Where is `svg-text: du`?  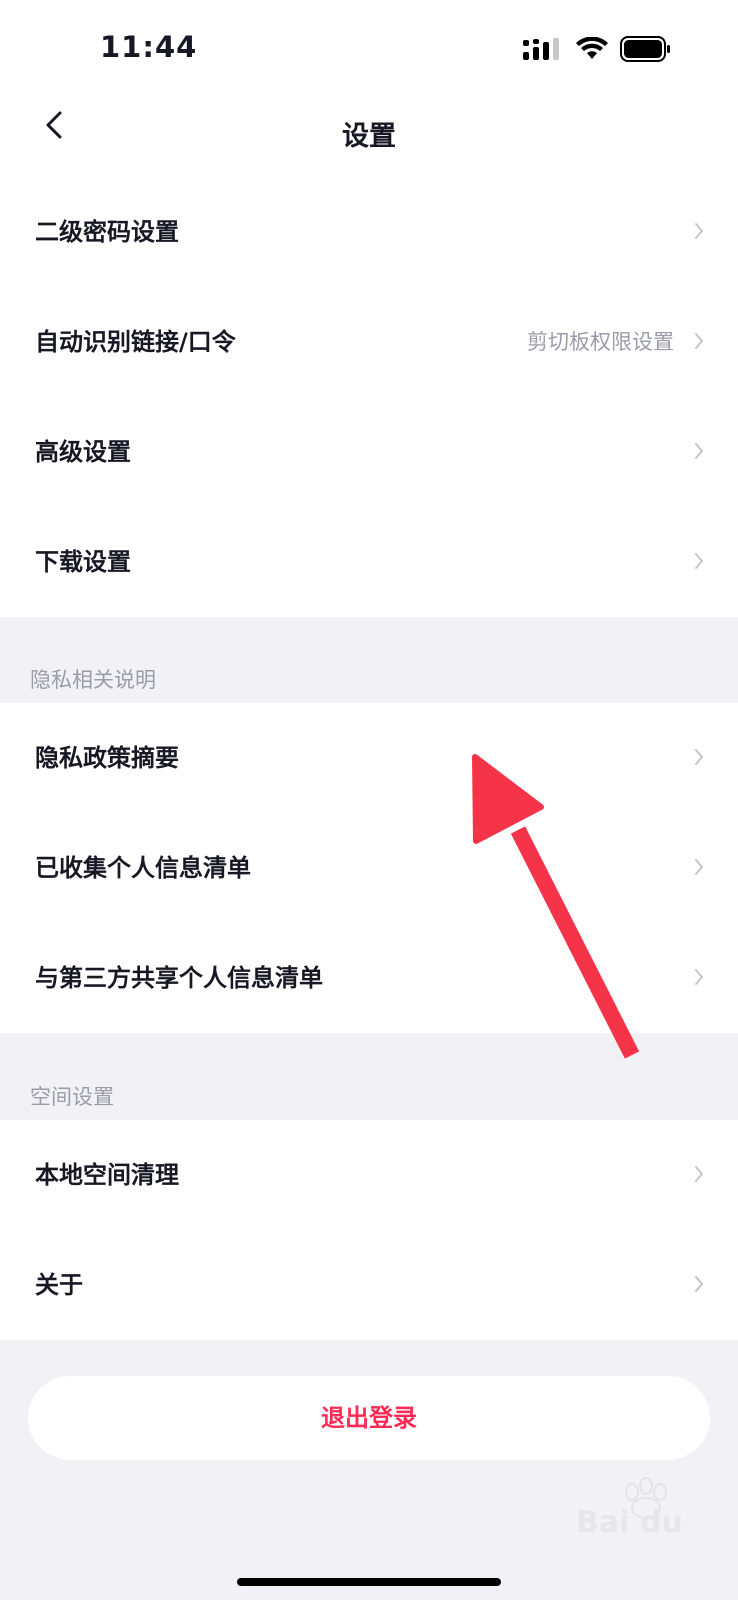
svg-text: du is located at coordinates (661, 1522).